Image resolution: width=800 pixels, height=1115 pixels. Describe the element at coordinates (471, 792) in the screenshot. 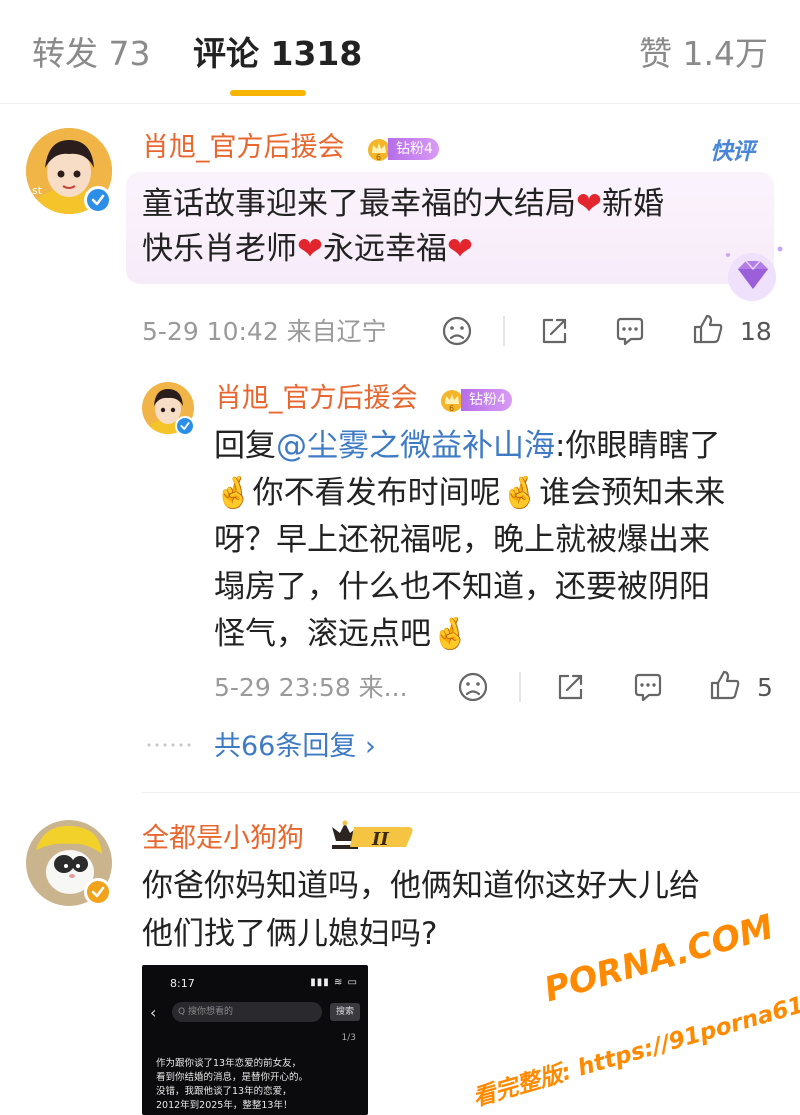

I see `comment-divider` at that location.